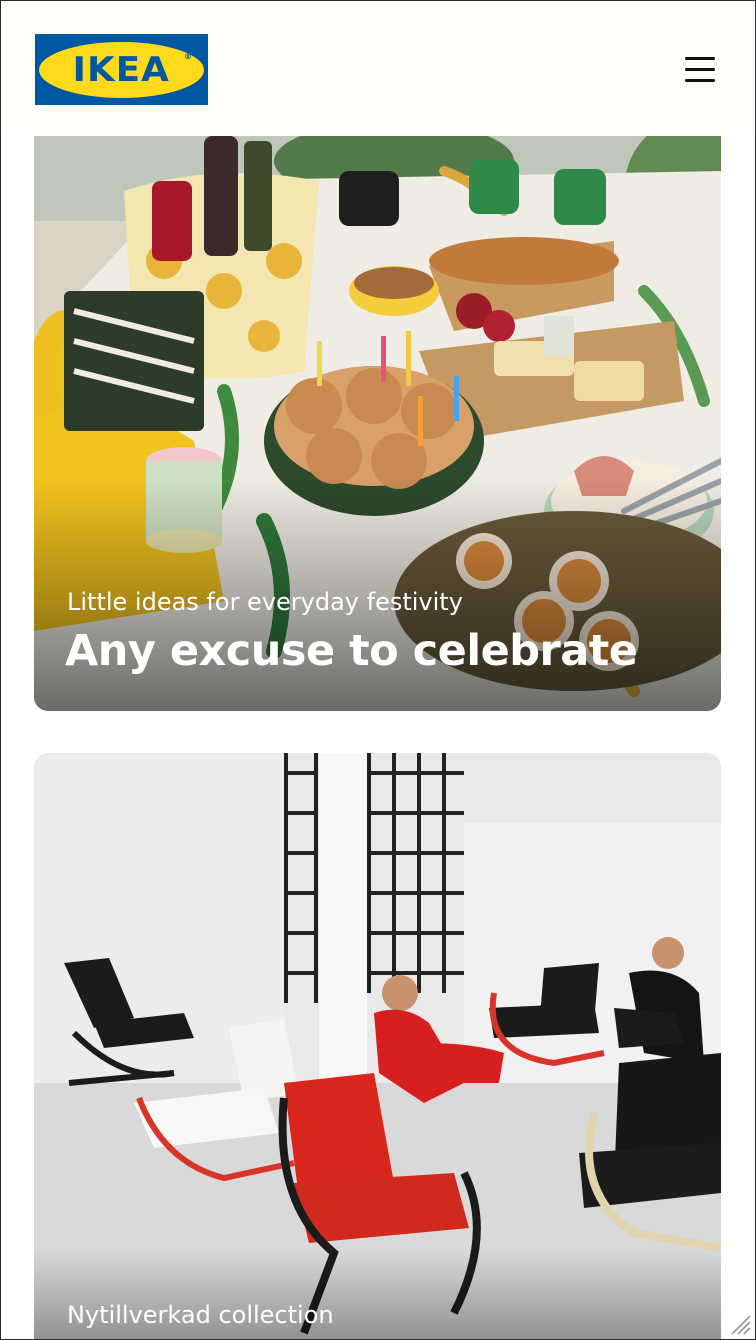  Describe the element at coordinates (351, 651) in the screenshot. I see `card-headline: Any excuse to celebrate` at that location.